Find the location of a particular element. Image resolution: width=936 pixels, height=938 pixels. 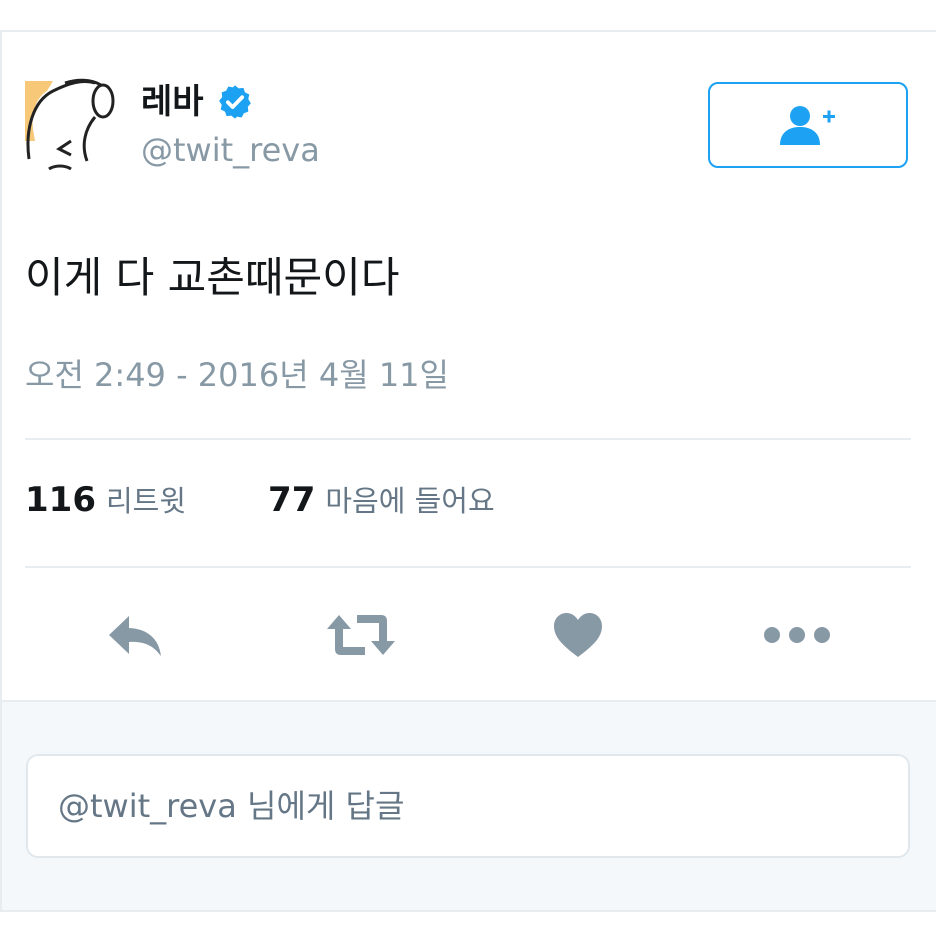

tweet-text: 이게 다 교촌때문이다 is located at coordinates (212, 277).